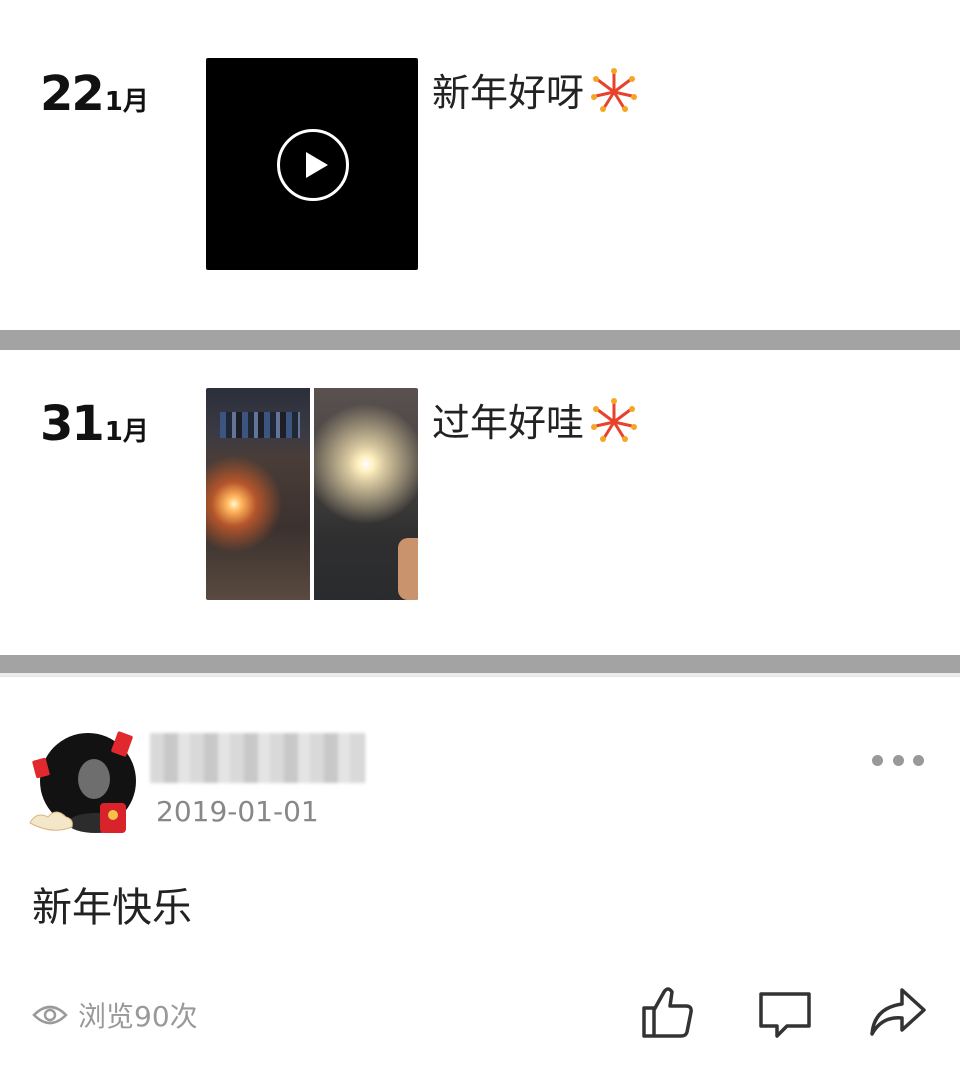 The height and width of the screenshot is (1078, 960). What do you see at coordinates (785, 1012) in the screenshot?
I see `comment-icon` at bounding box center [785, 1012].